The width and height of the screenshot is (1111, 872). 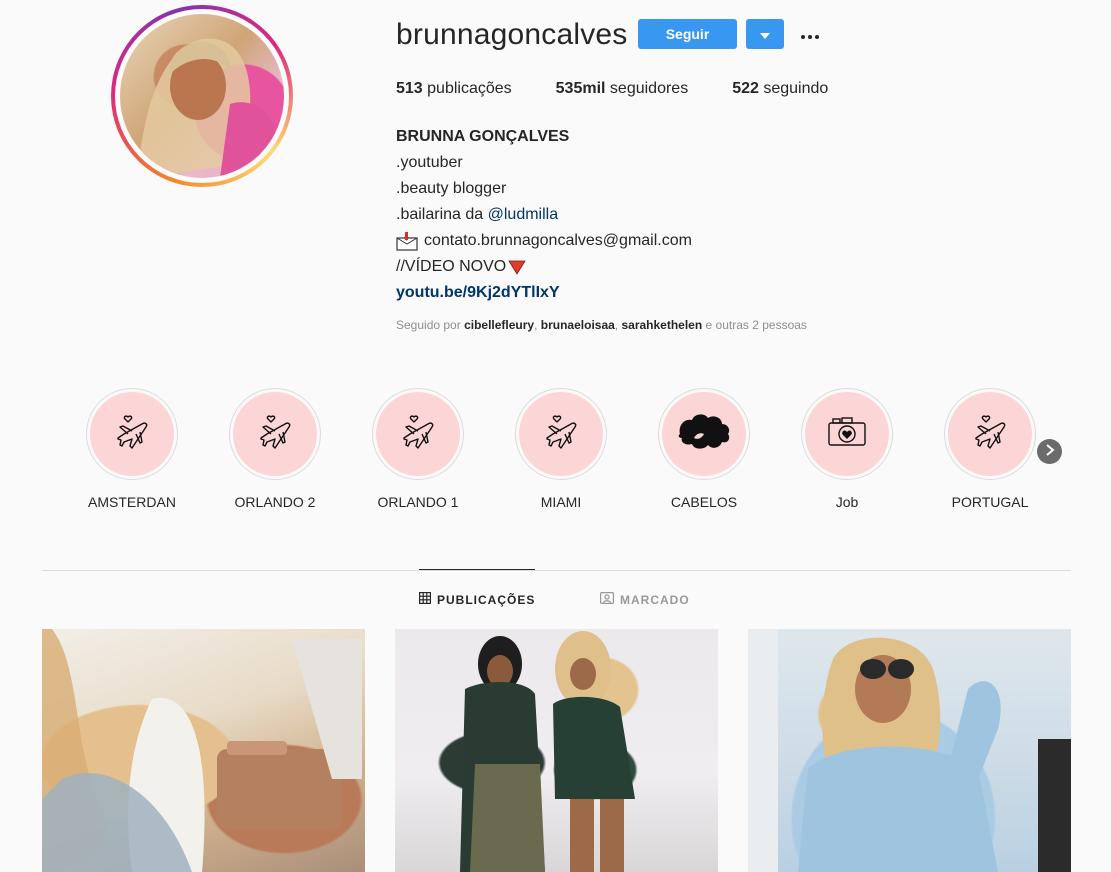 I want to click on more-options-button, so click(x=810, y=34).